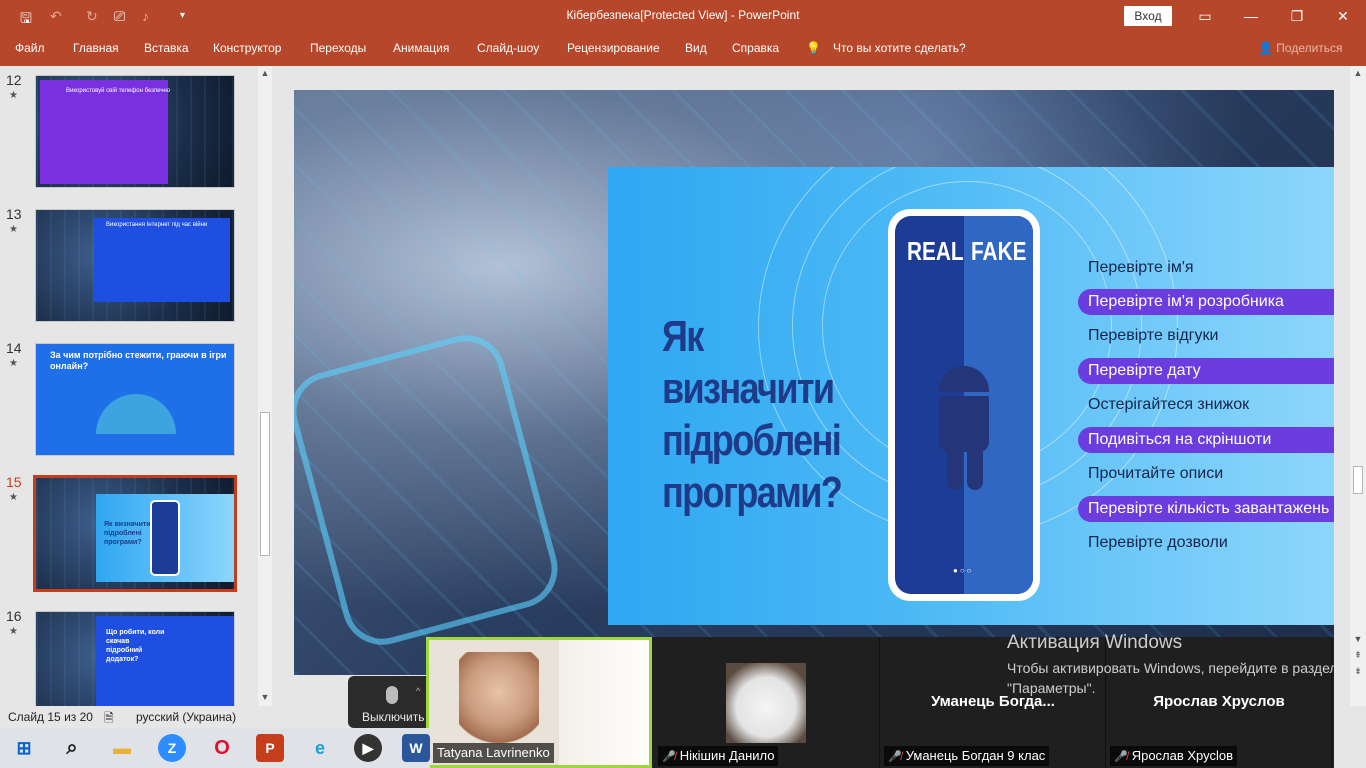 Image resolution: width=1366 pixels, height=768 pixels. Describe the element at coordinates (30, 48) in the screenshot. I see `tab-file: Файл` at that location.